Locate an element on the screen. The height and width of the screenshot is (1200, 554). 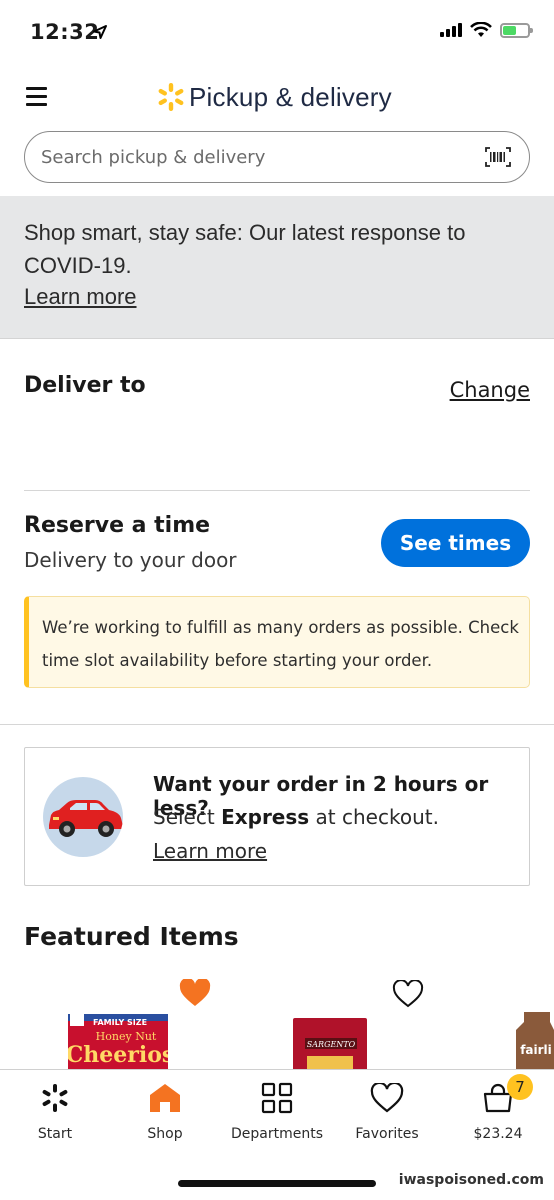
product-sargento-brand: SARGENTO is located at coordinates (331, 1044).